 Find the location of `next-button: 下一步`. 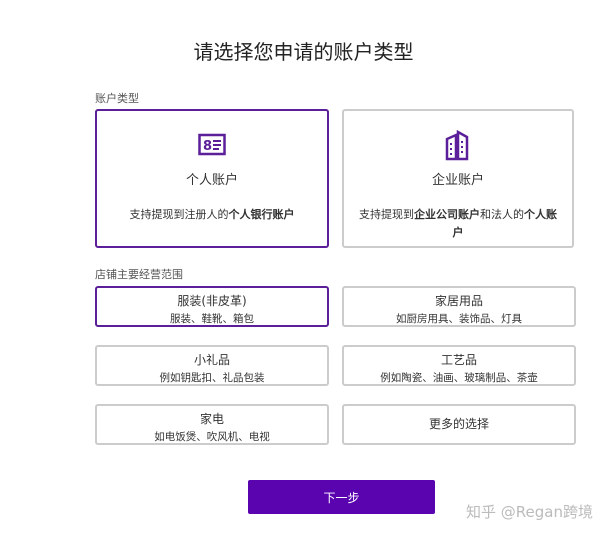

next-button: 下一步 is located at coordinates (341, 497).